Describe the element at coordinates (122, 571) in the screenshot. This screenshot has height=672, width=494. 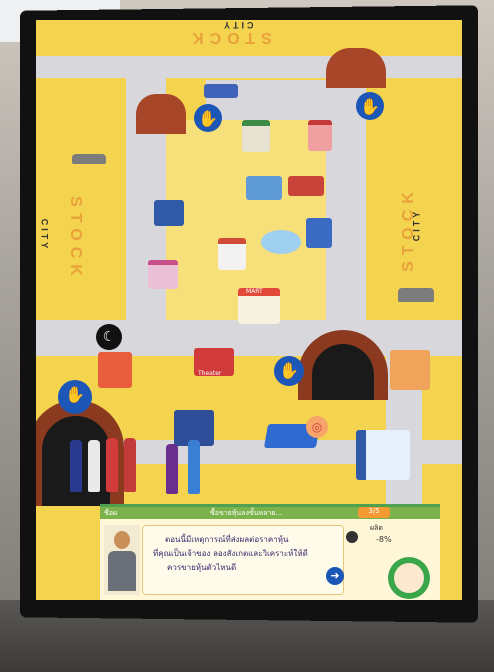
I see `advisor-suit` at that location.